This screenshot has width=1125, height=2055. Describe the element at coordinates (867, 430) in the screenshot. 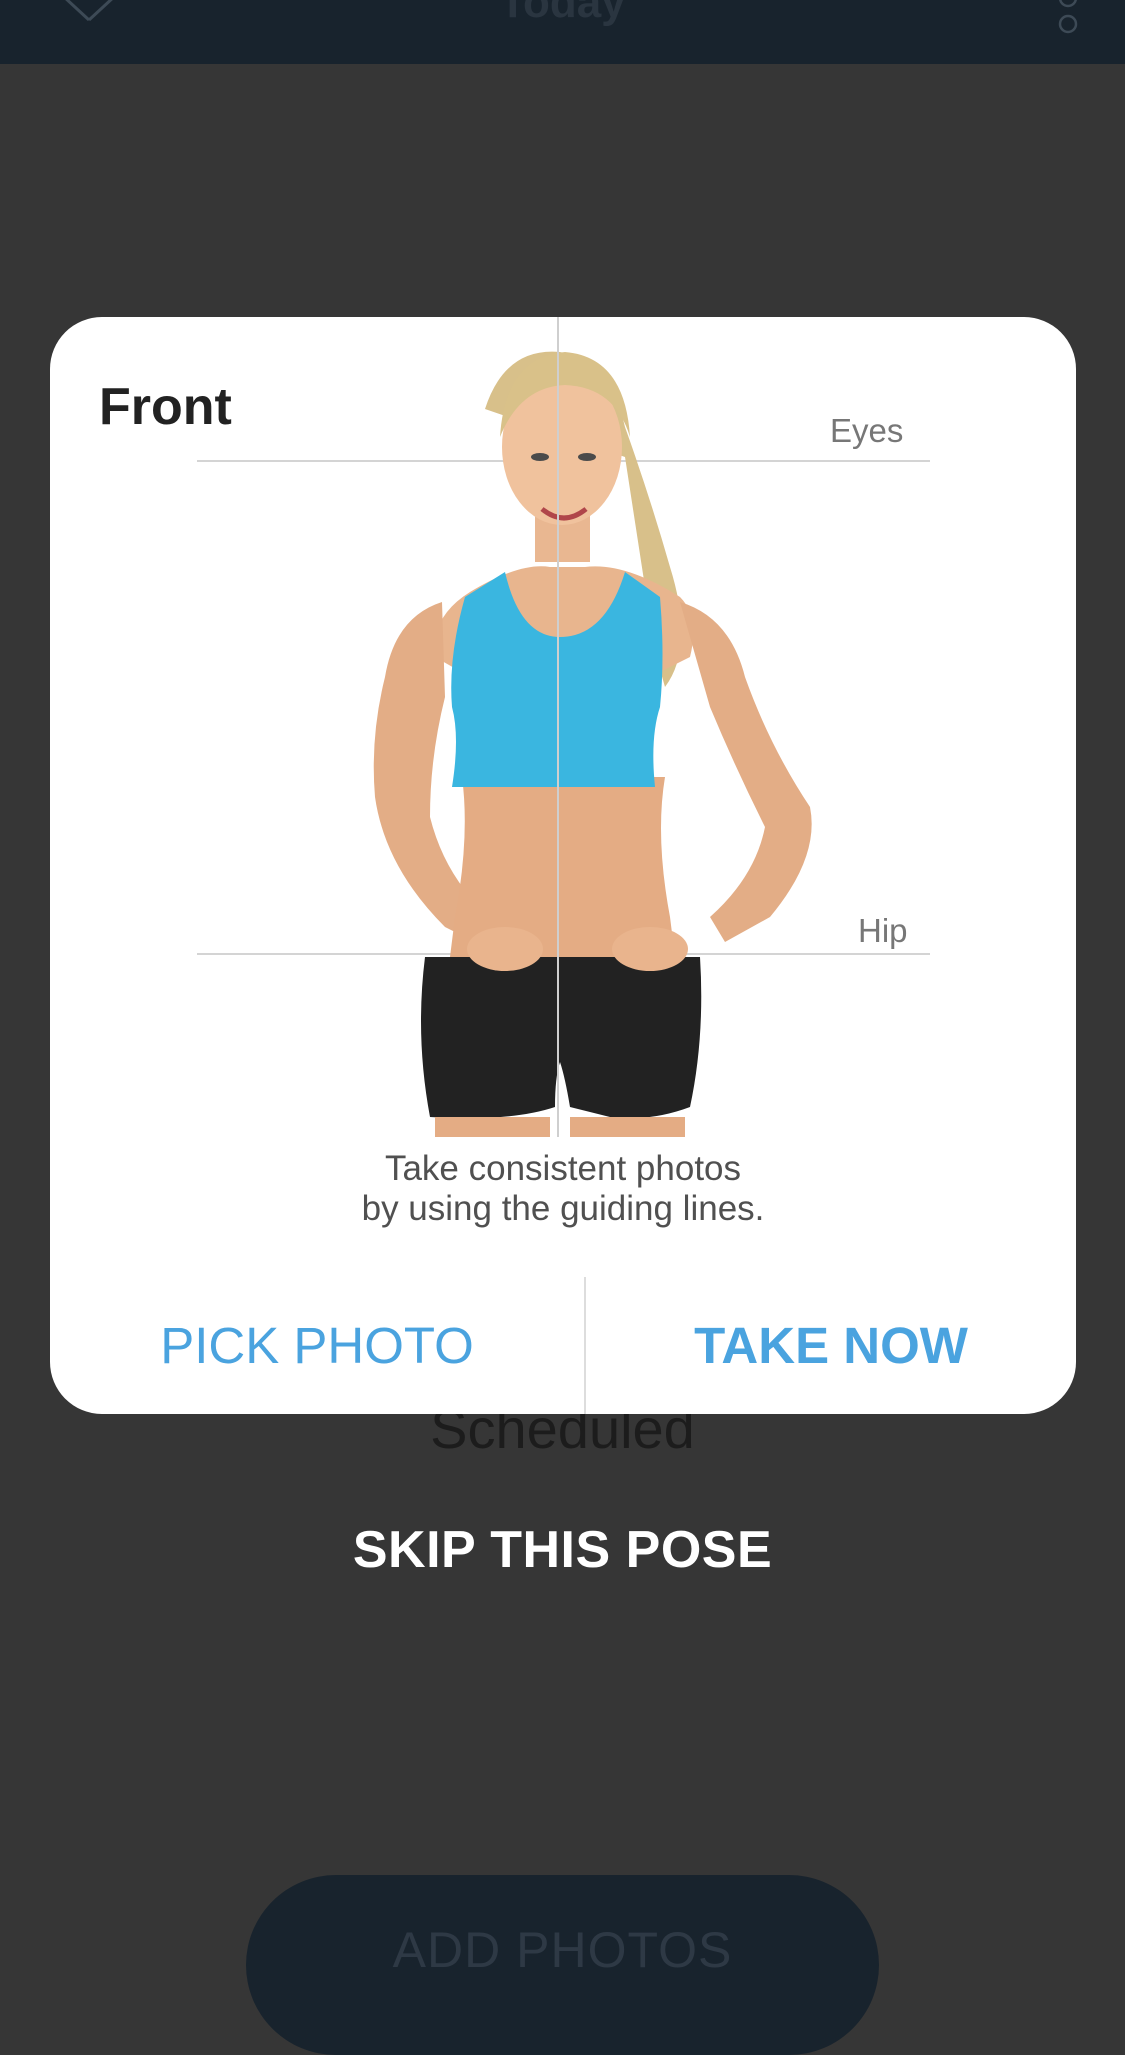

I see `eyes-guide-label: Eyes` at that location.